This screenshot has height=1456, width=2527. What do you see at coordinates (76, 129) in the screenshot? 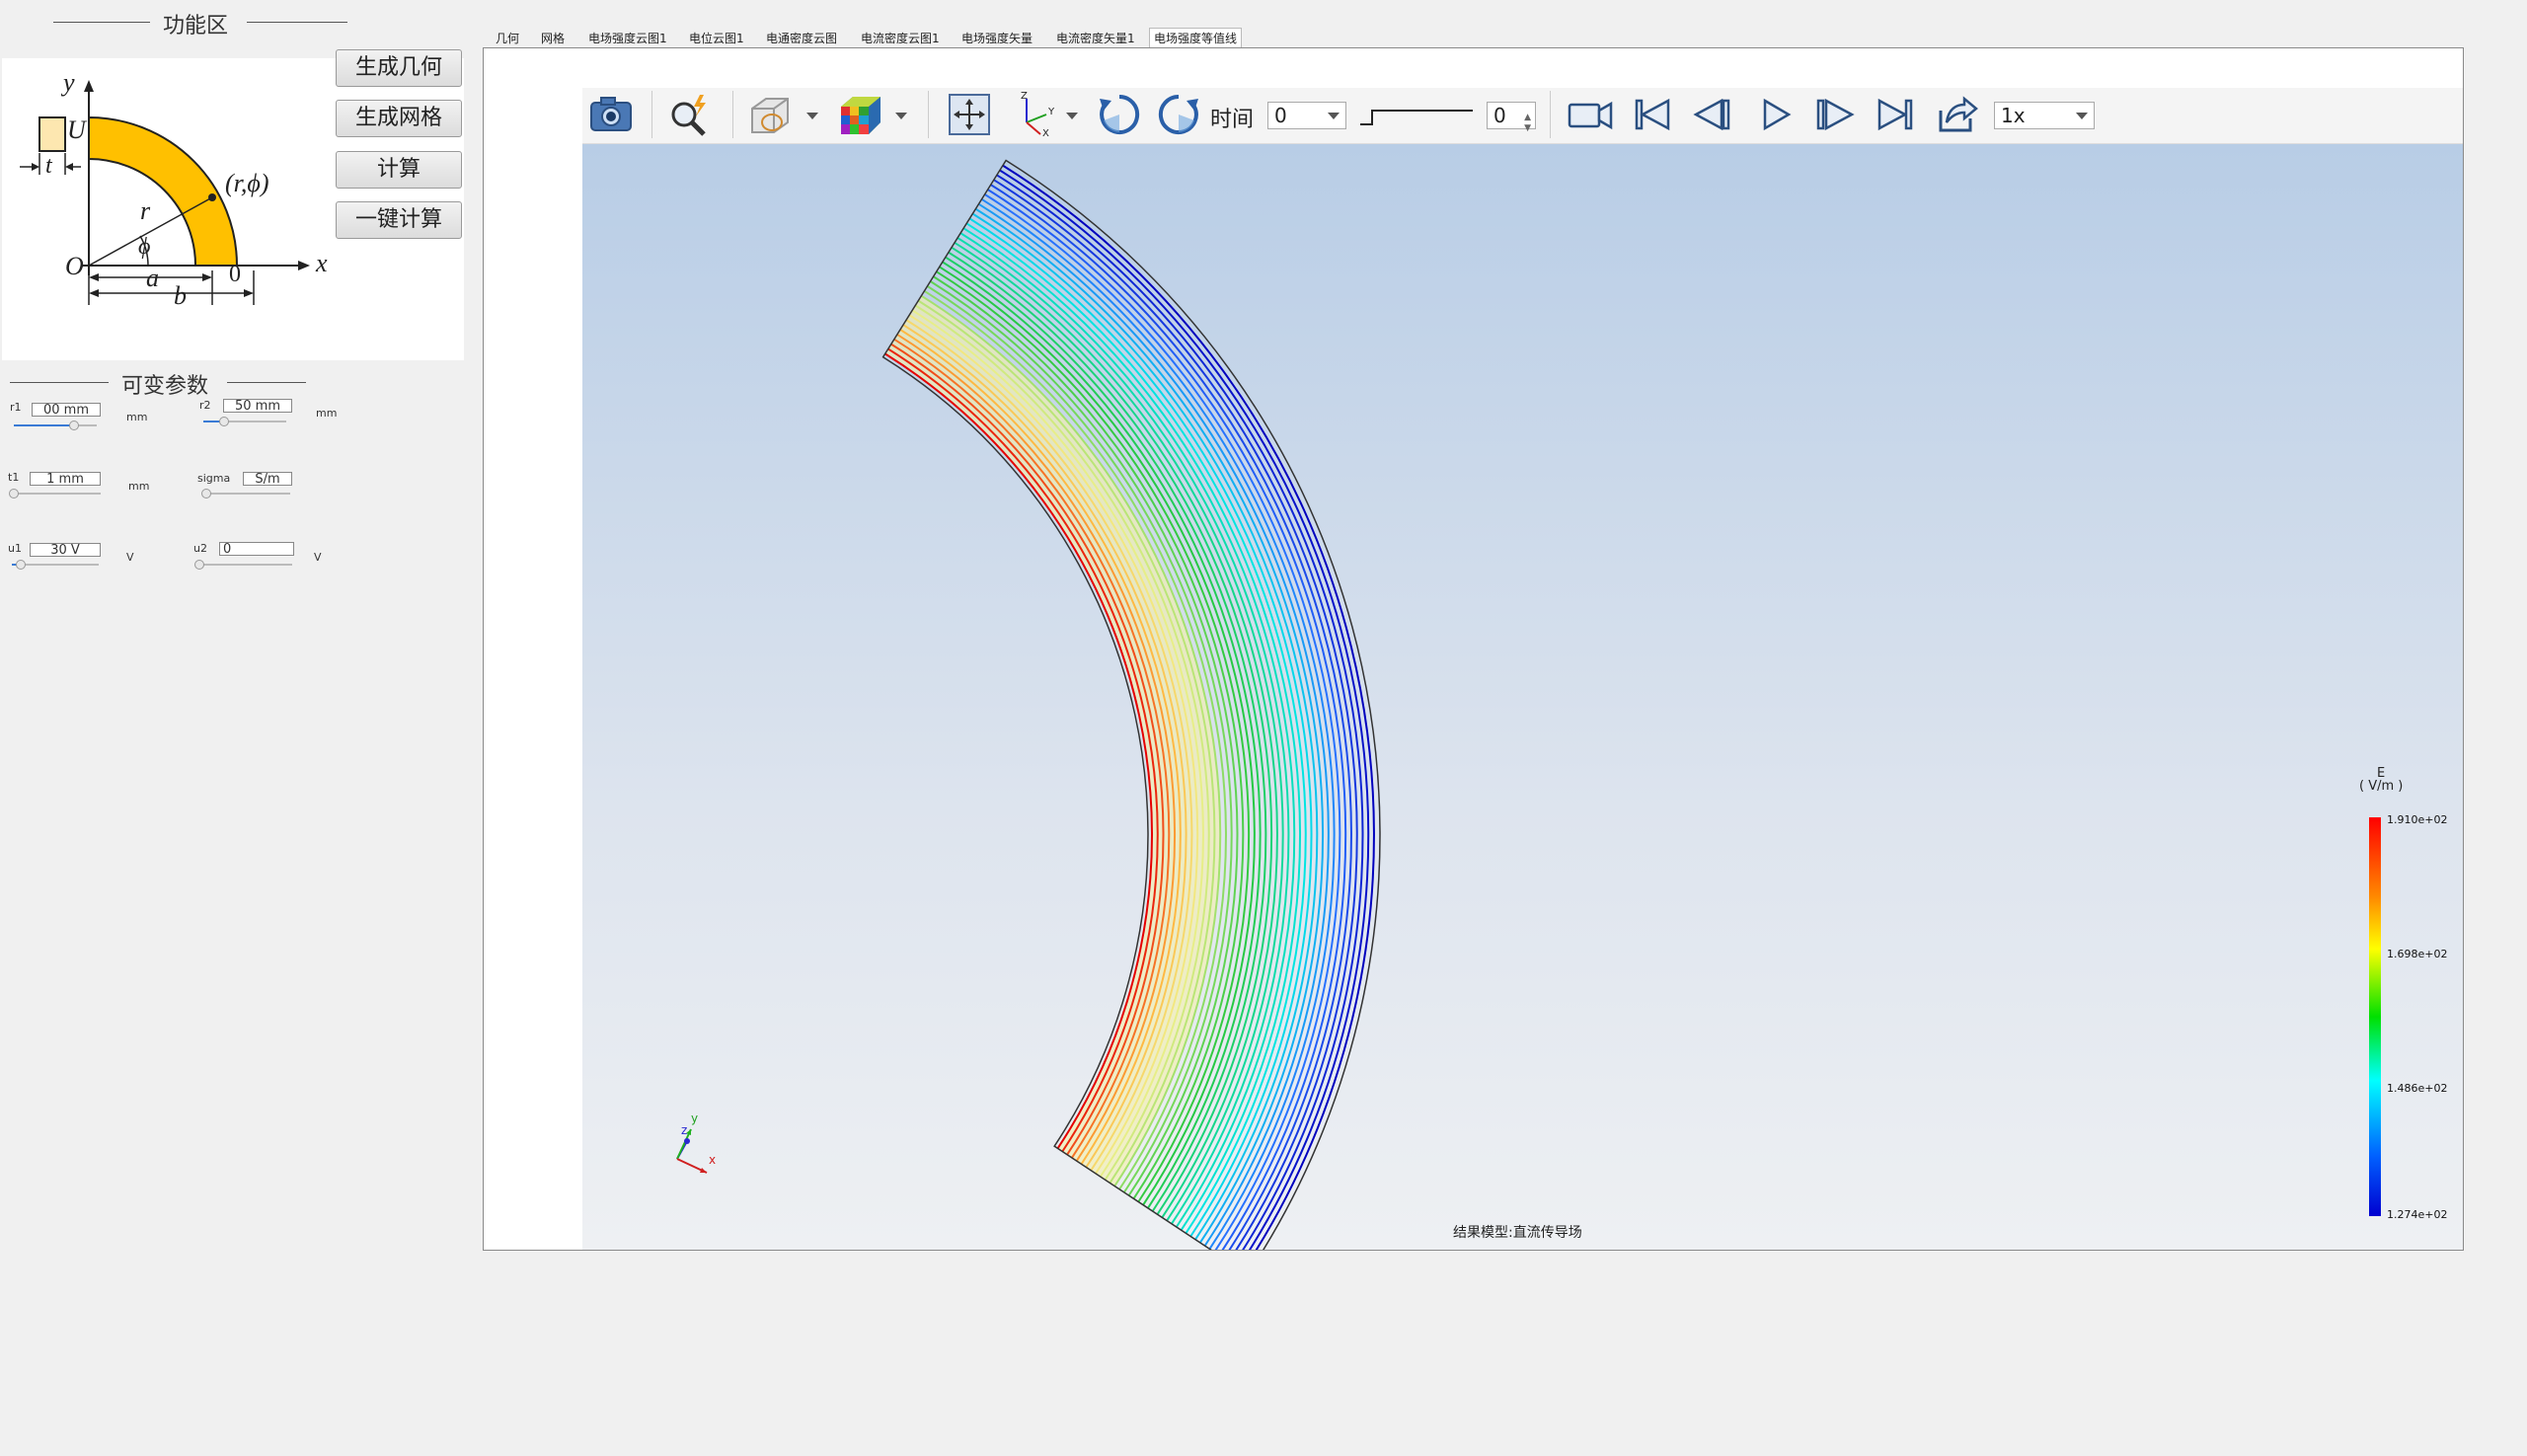
I see `diagram-label-U: U` at bounding box center [76, 129].